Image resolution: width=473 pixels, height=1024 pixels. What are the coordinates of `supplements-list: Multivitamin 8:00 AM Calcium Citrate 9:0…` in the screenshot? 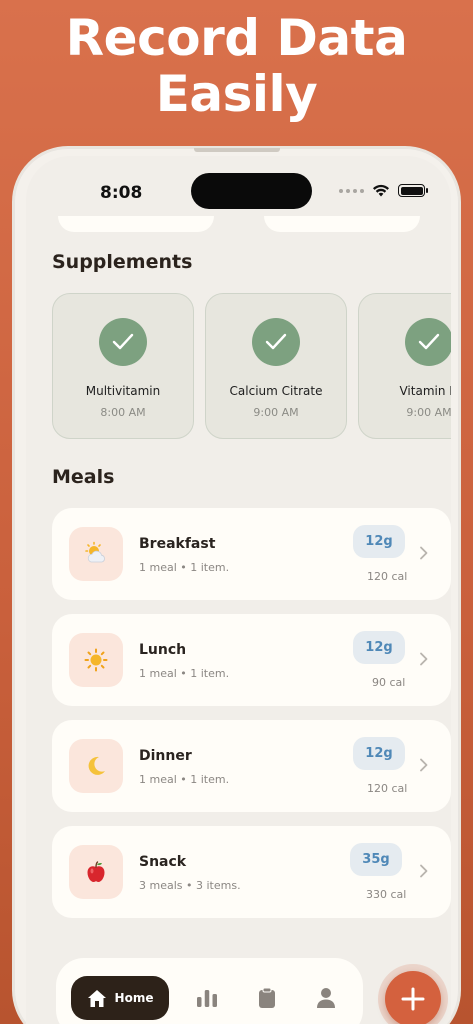 It's located at (251, 367).